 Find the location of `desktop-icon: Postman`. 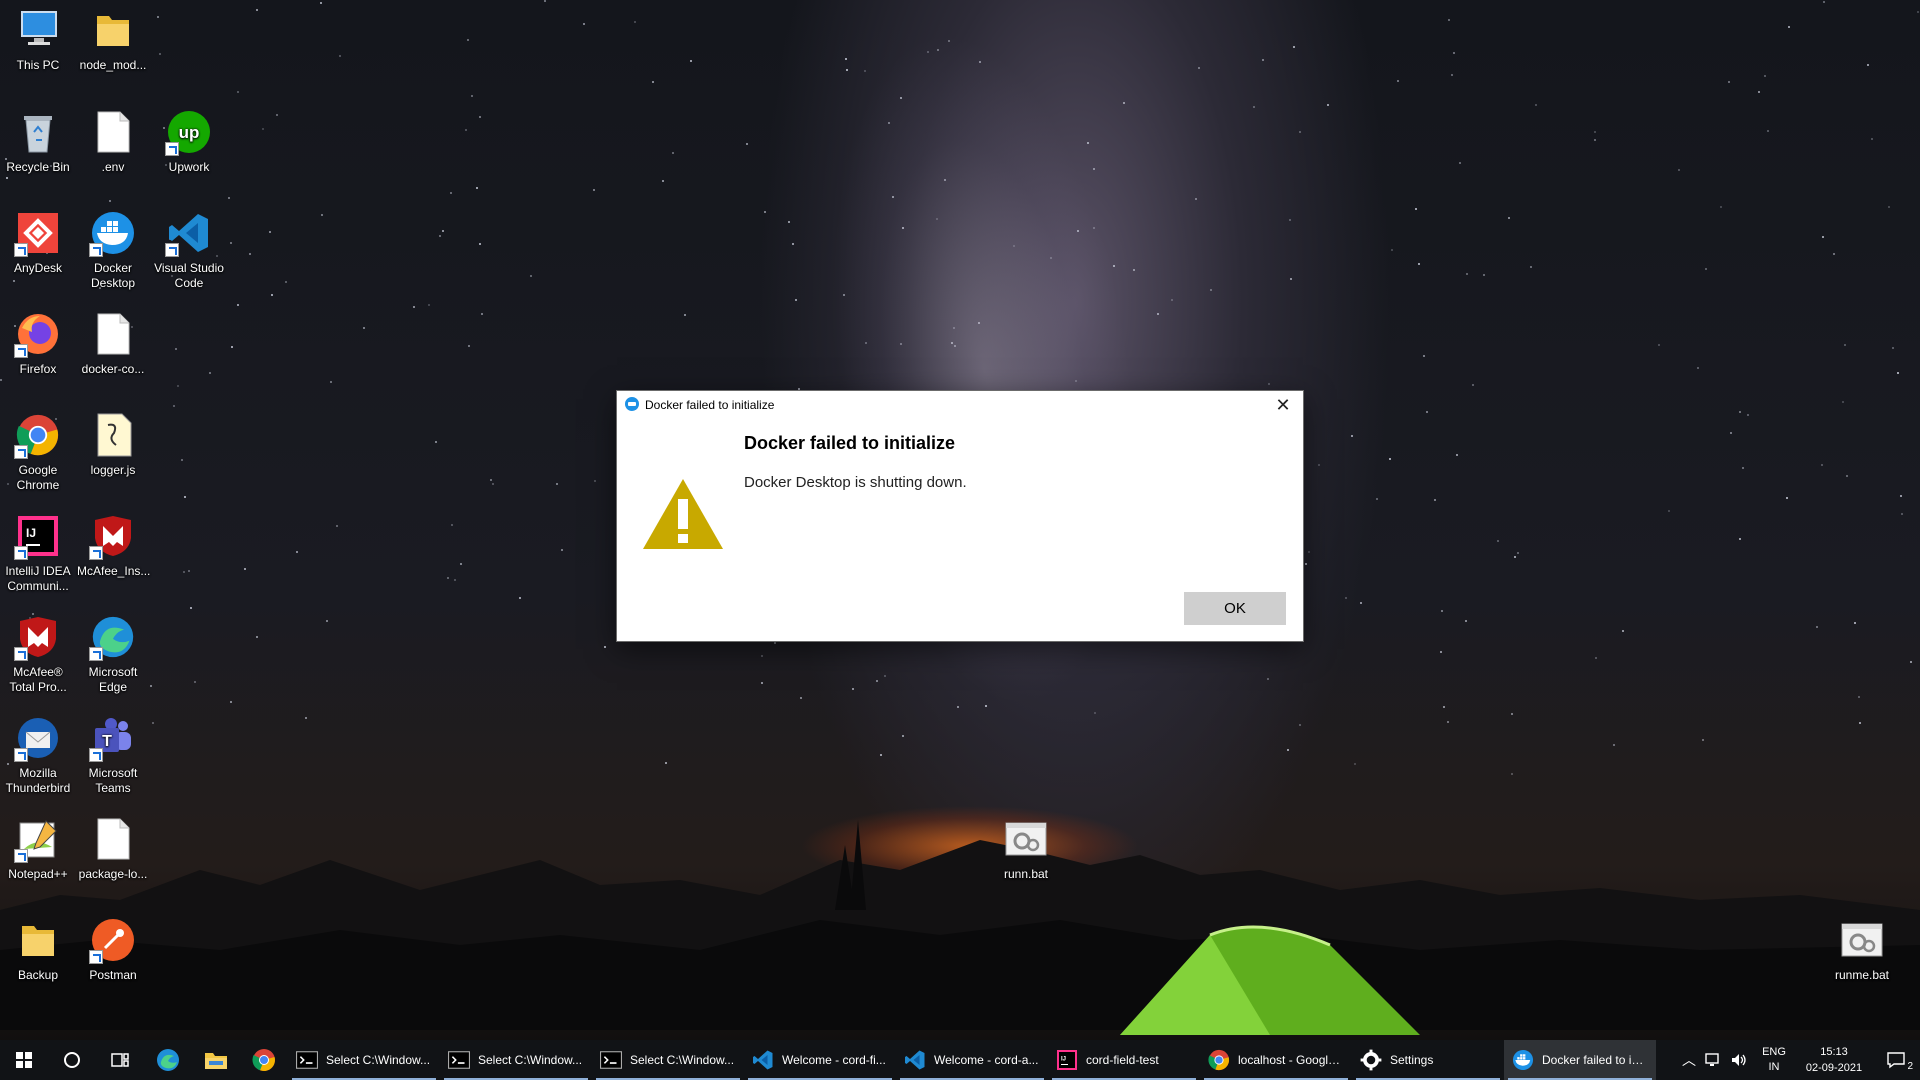

desktop-icon: Postman is located at coordinates (113, 949).